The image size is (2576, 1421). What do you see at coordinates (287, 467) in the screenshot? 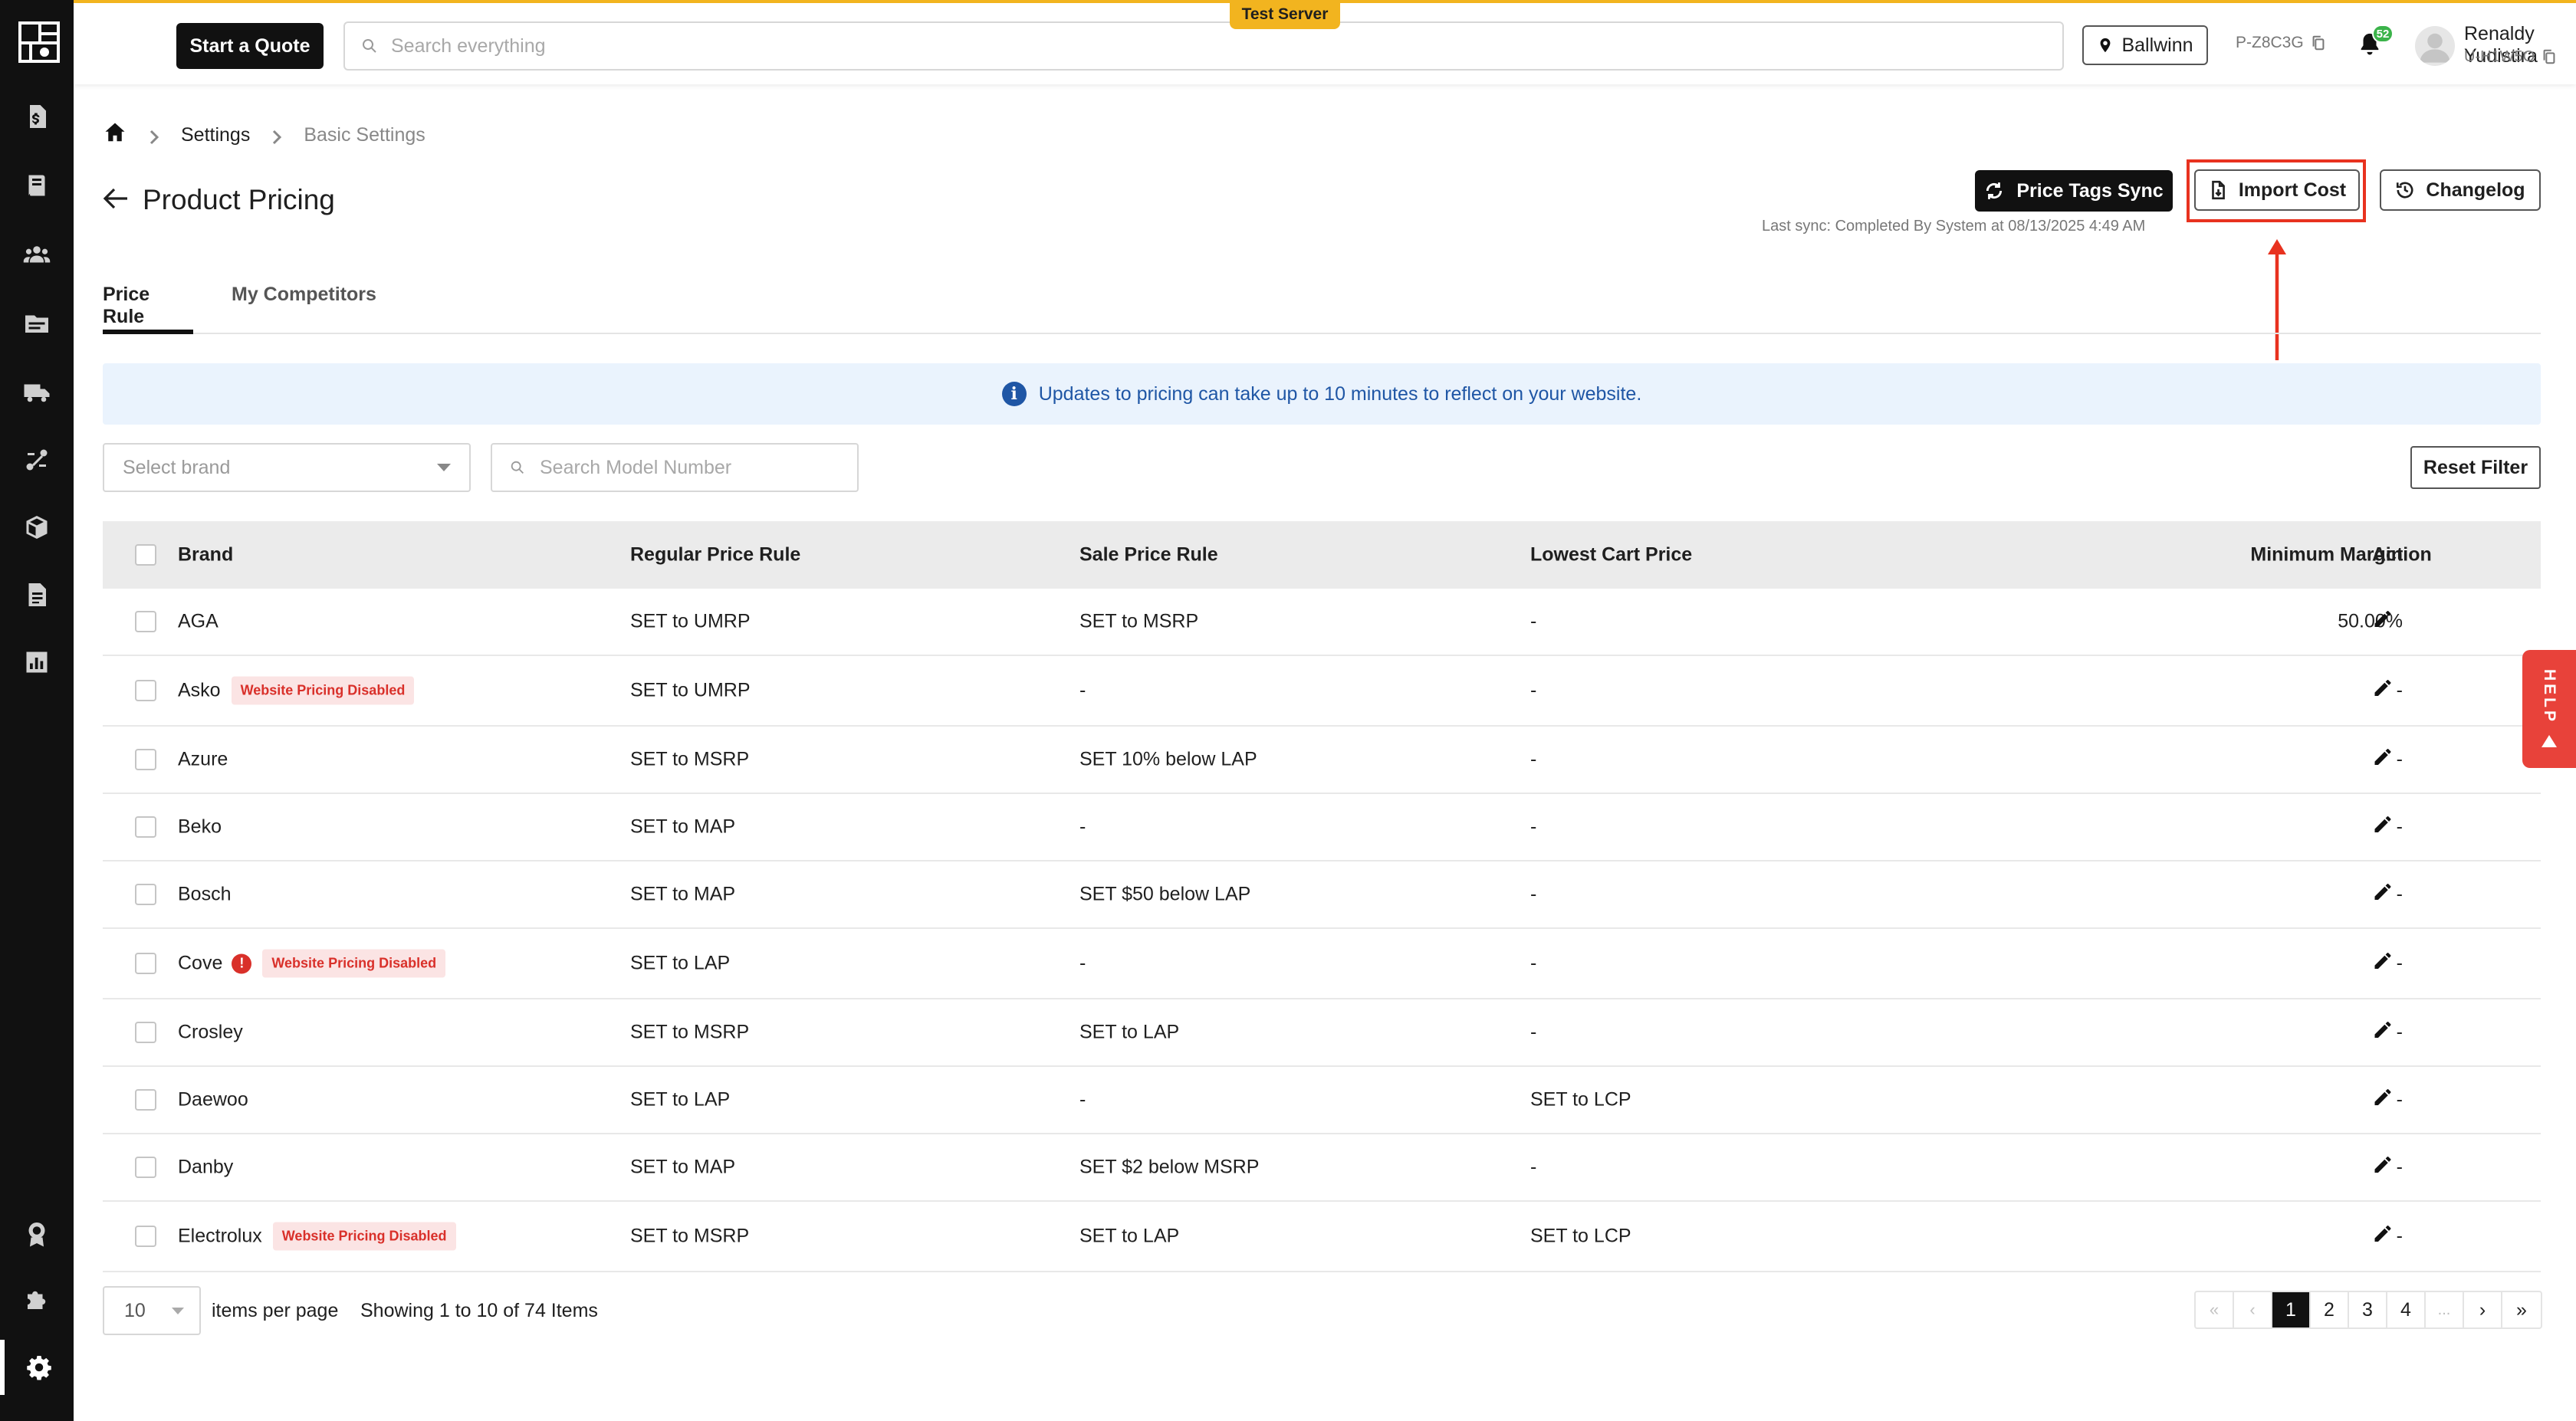
I see `brand-select: Select brand` at bounding box center [287, 467].